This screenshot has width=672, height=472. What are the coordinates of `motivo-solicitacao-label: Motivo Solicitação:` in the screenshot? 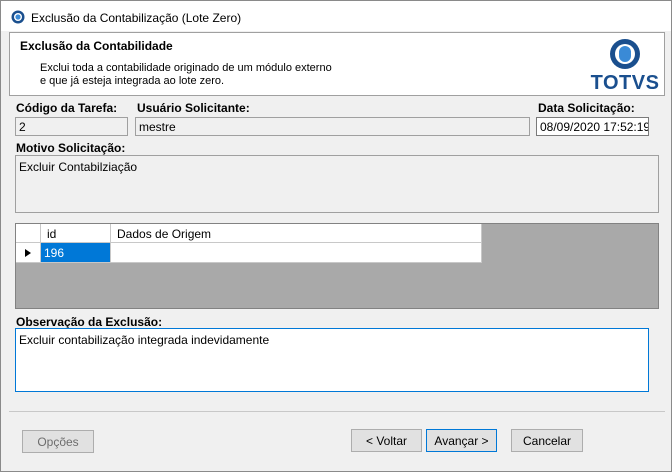 It's located at (71, 148).